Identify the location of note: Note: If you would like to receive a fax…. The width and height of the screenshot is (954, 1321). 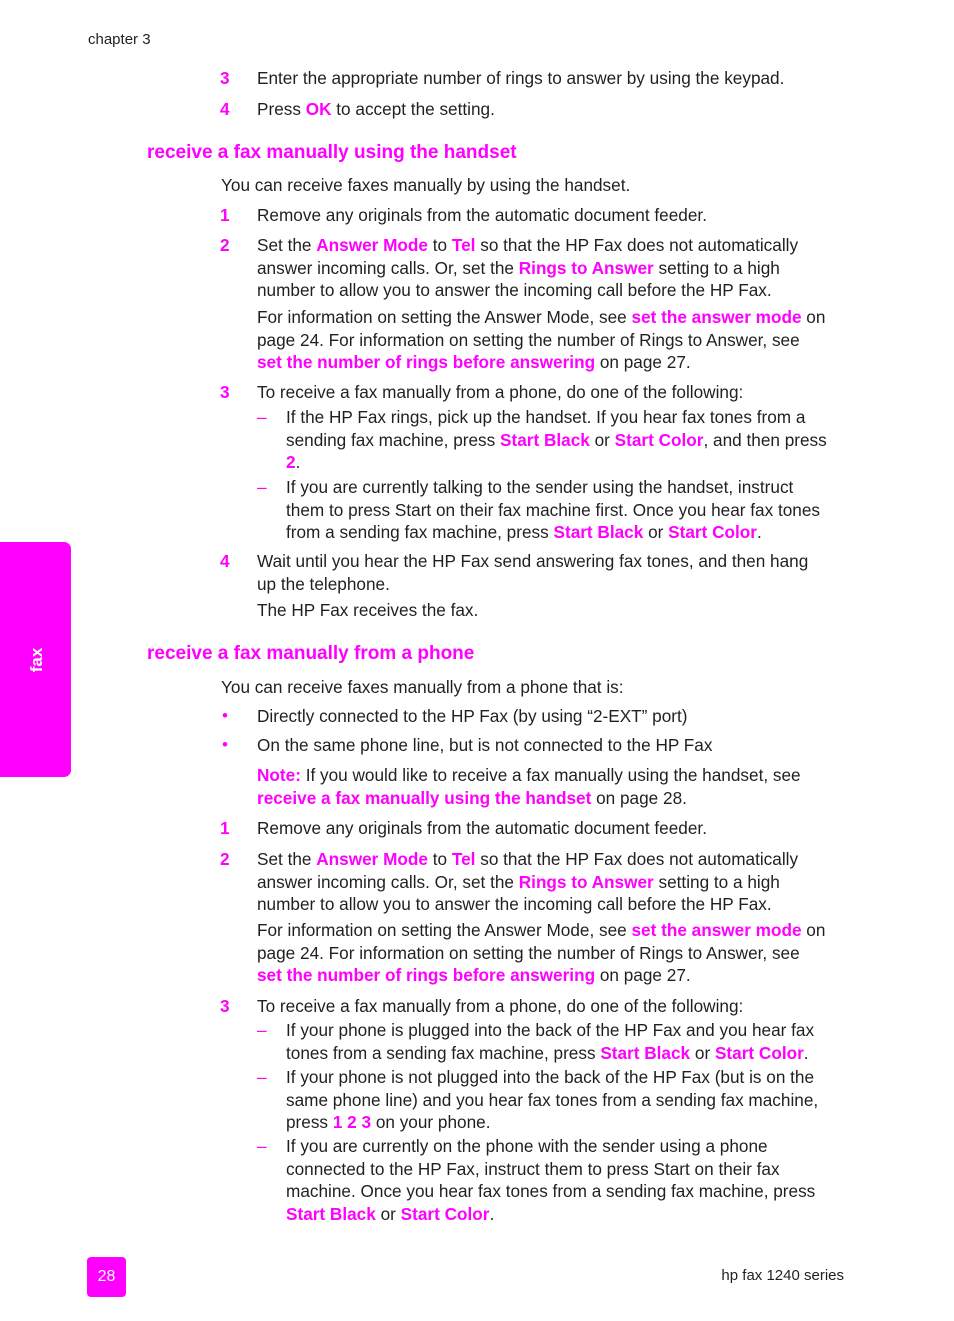
(529, 786).